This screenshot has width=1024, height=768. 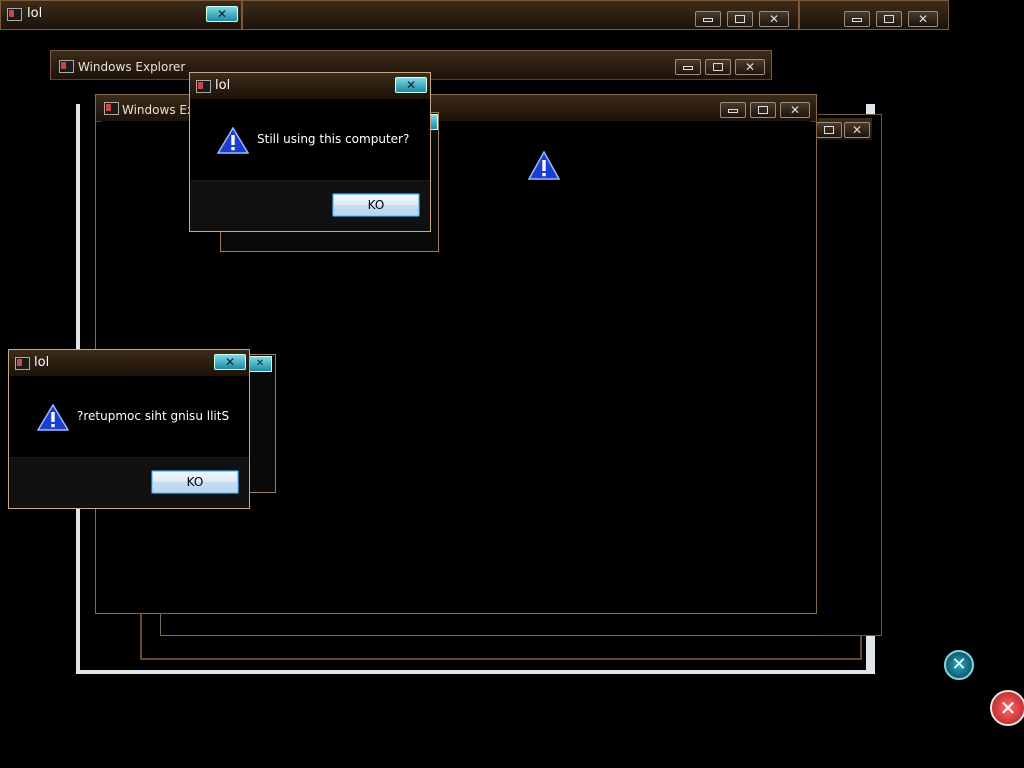 What do you see at coordinates (35, 13) in the screenshot?
I see `window-title: lol` at bounding box center [35, 13].